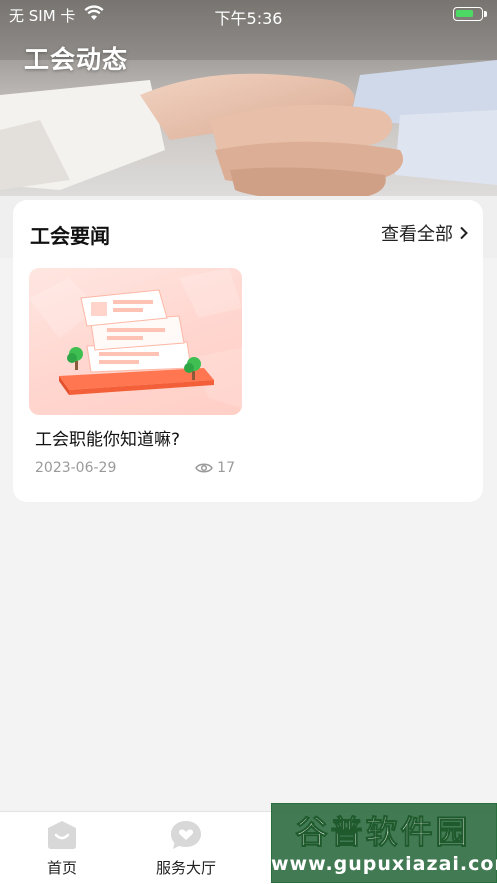 This screenshot has height=884, width=497. I want to click on news-list-item: 工会职能你知道嘛? 2023-06-29 17, so click(135, 374).